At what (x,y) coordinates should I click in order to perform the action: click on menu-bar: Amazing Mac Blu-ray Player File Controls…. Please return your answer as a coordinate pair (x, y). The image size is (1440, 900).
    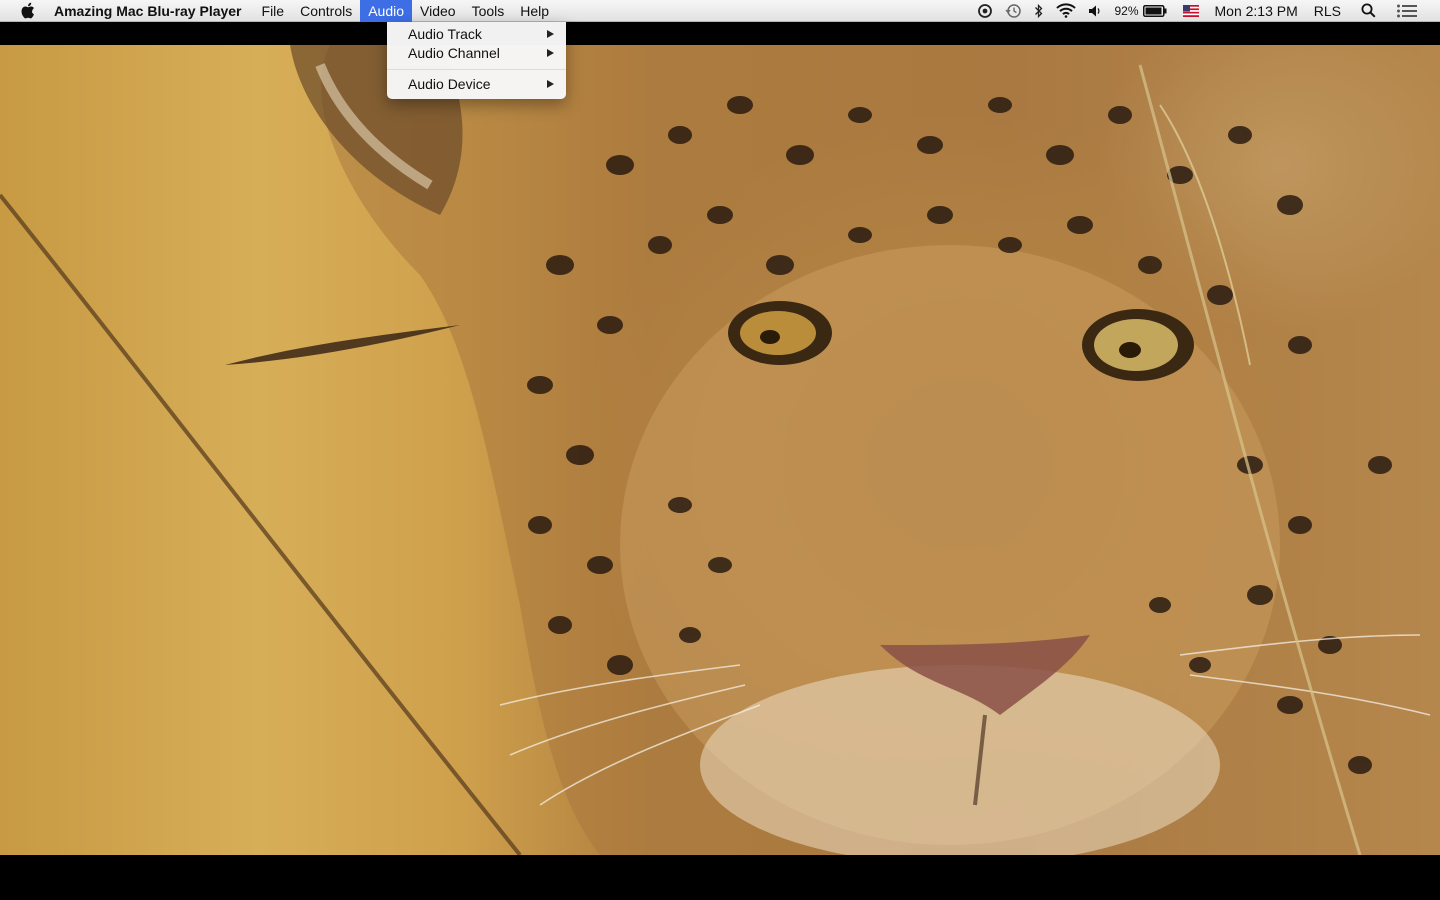
    Looking at the image, I should click on (720, 11).